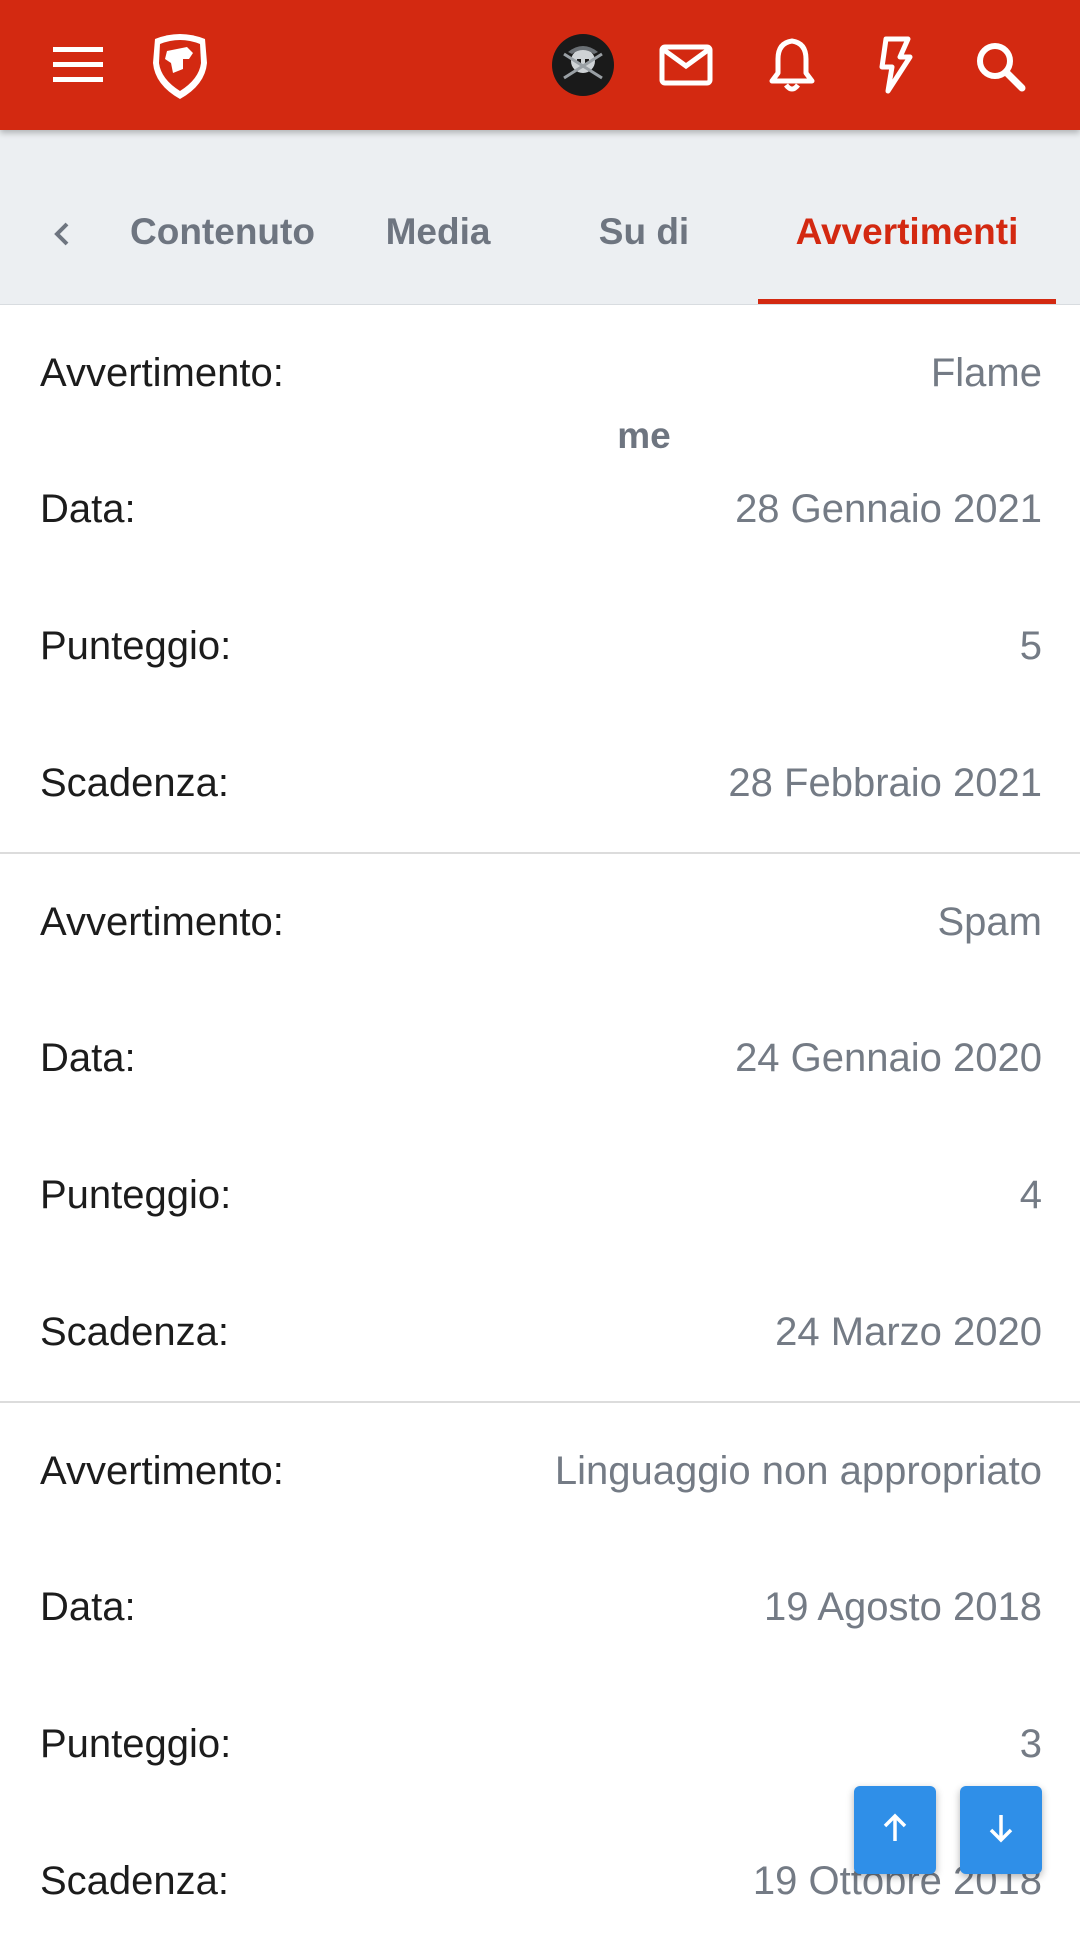  Describe the element at coordinates (540, 1195) in the screenshot. I see `warning-points-row: Punteggio: 4` at that location.